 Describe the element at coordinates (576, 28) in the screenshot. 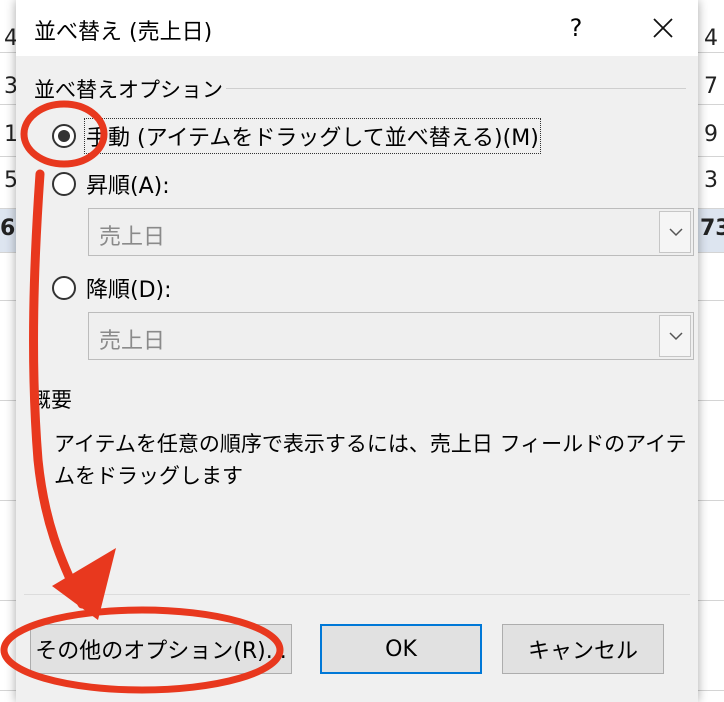

I see `help-button: ?` at that location.